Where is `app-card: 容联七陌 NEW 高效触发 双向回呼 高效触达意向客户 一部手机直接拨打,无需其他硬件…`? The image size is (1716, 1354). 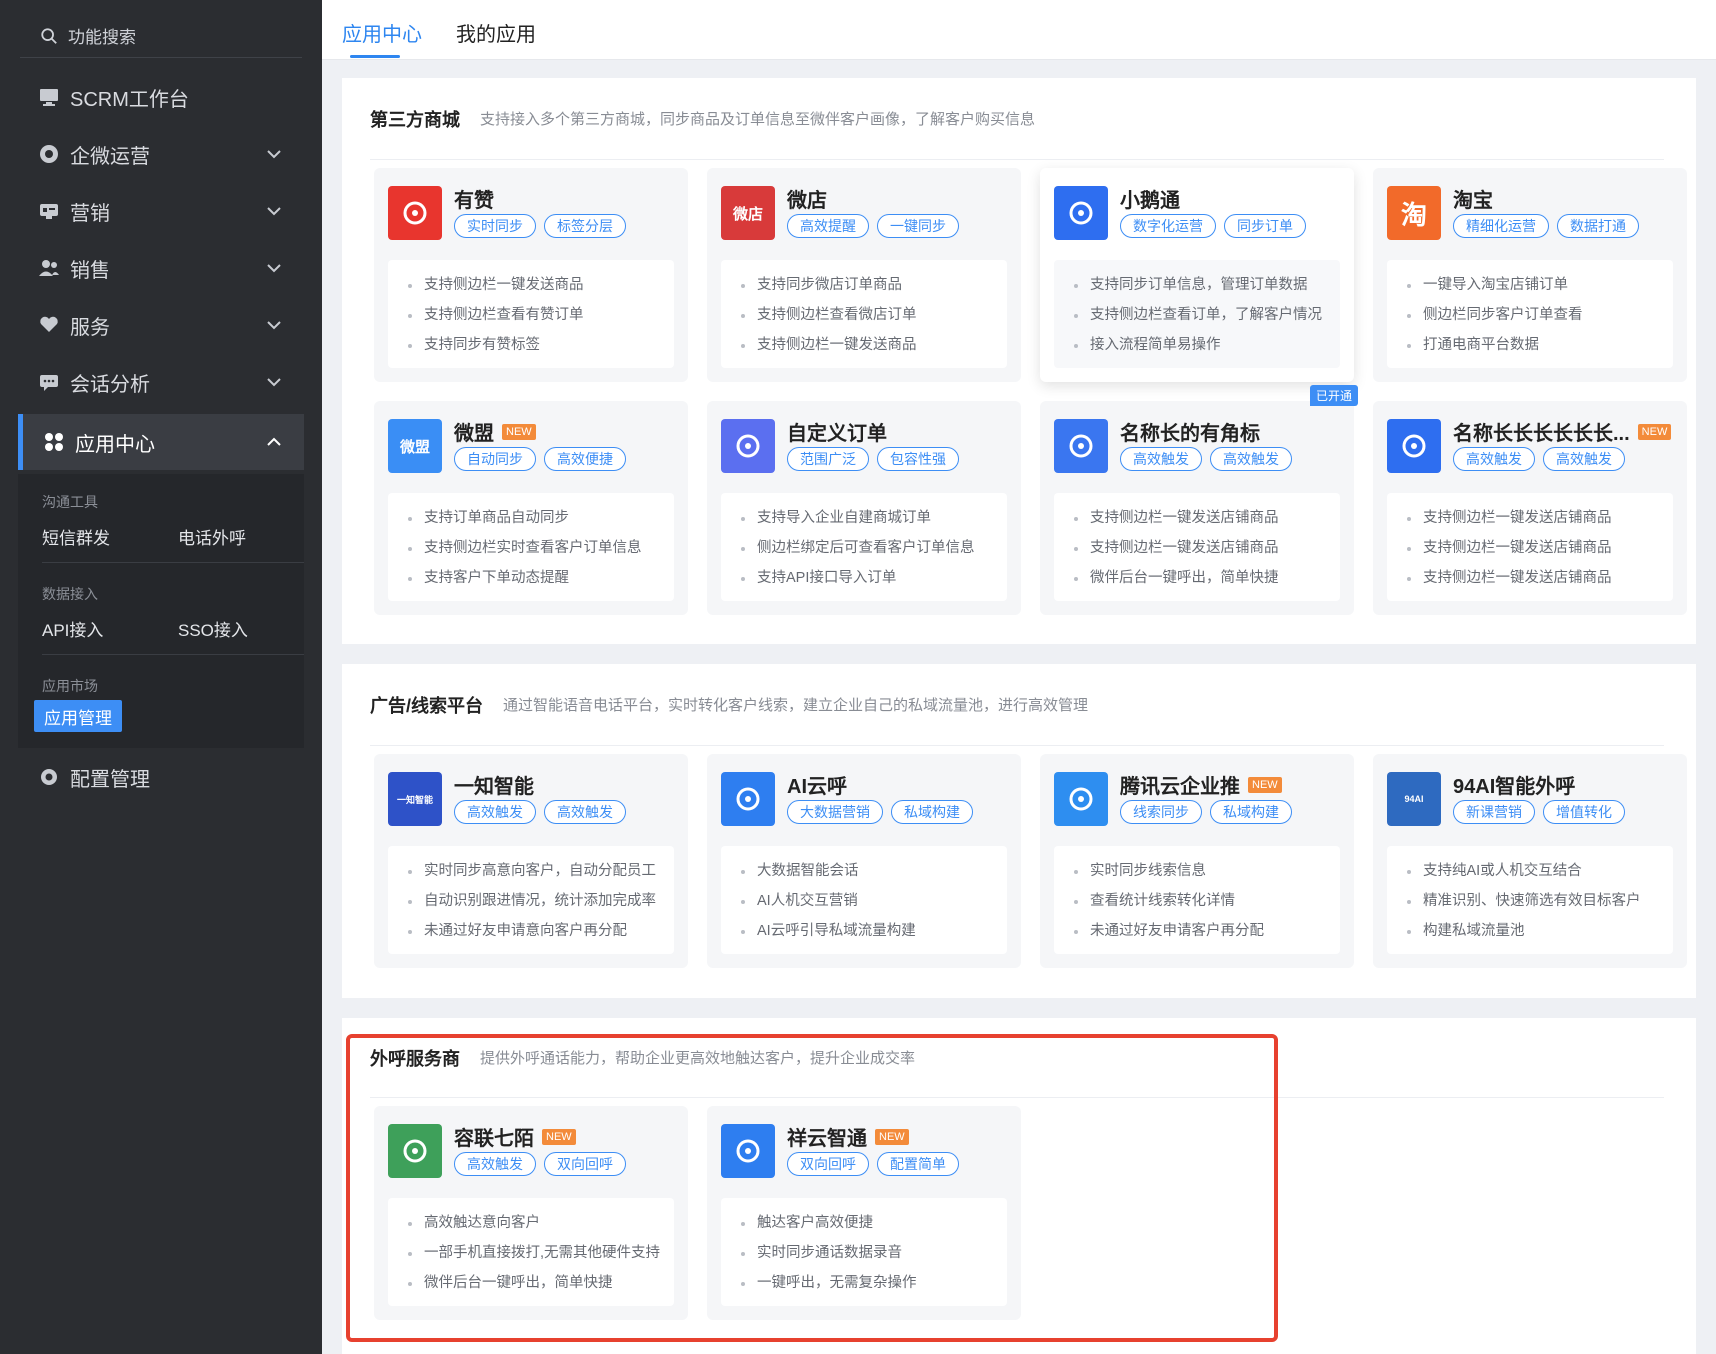 app-card: 容联七陌 NEW 高效触发 双向回呼 高效触达意向客户 一部手机直接拨打,无需其他硬件… is located at coordinates (531, 1213).